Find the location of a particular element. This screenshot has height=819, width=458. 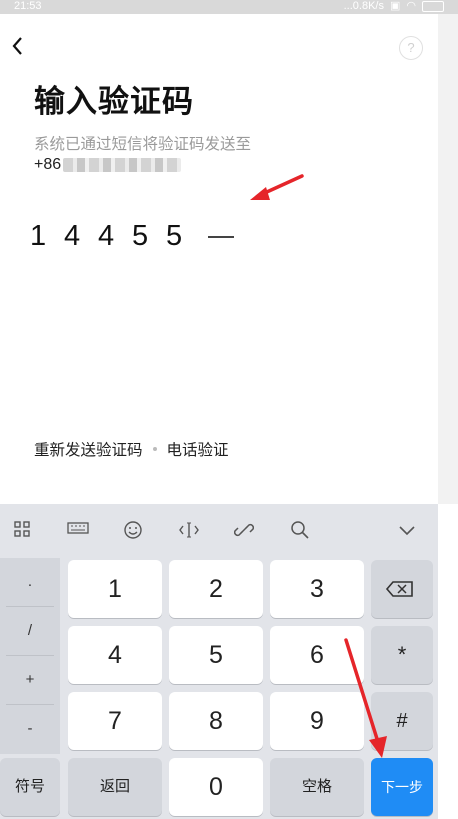

key-5: 5 is located at coordinates (216, 655).